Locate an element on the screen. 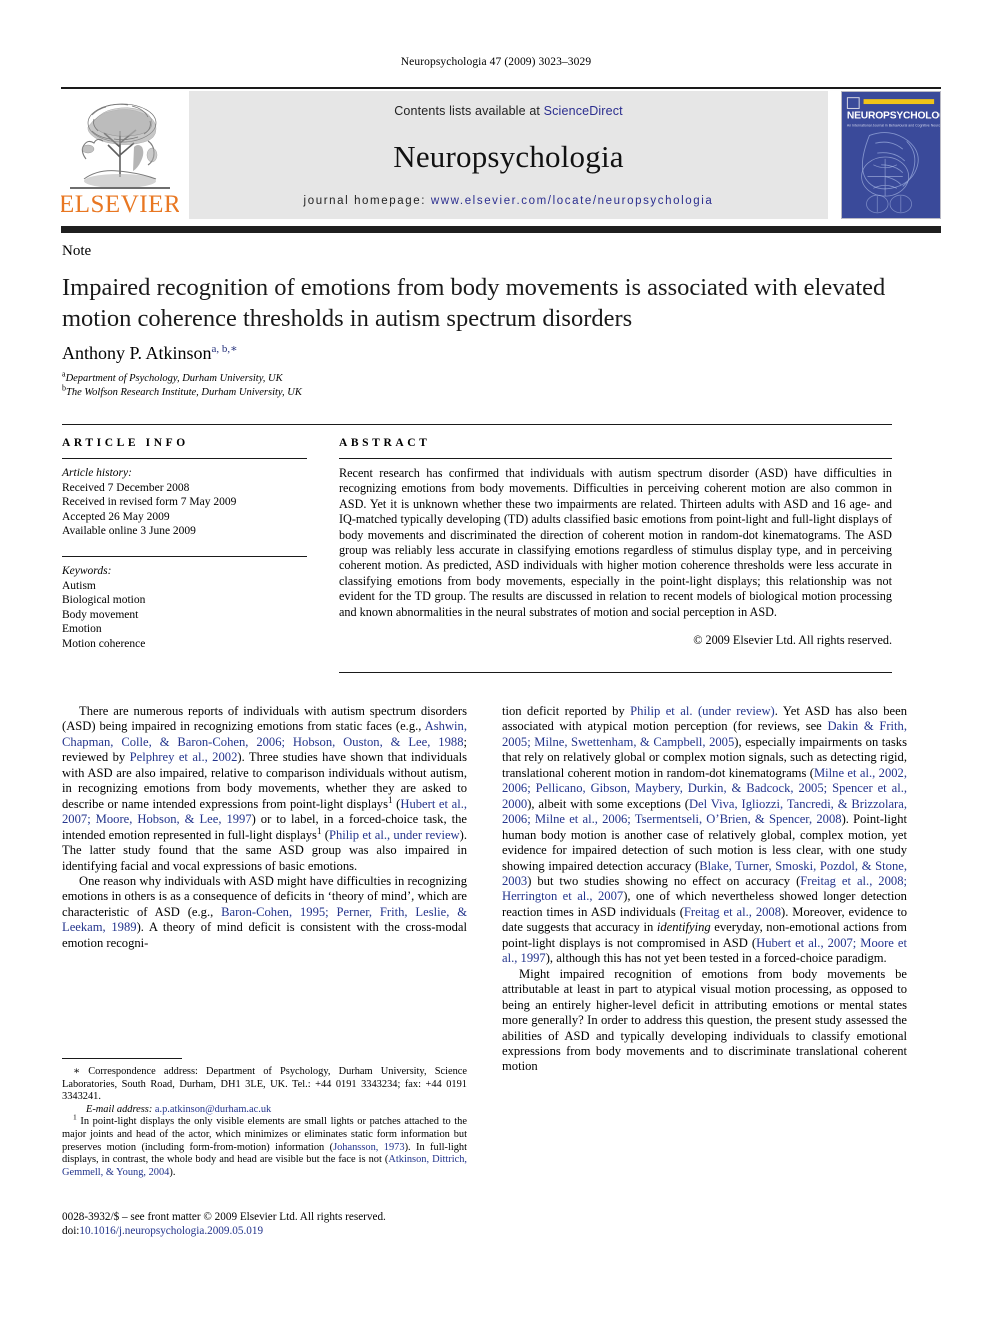 The width and height of the screenshot is (992, 1323). citation-ref: Philip et al. (under review) is located at coordinates (702, 711).